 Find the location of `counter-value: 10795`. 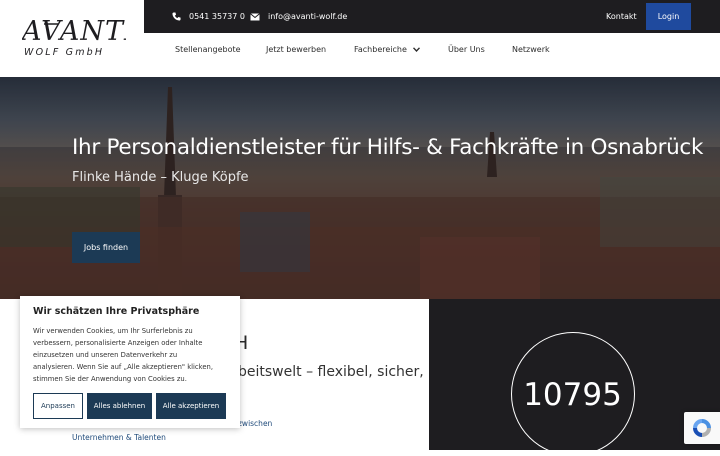

counter-value: 10795 is located at coordinates (572, 395).